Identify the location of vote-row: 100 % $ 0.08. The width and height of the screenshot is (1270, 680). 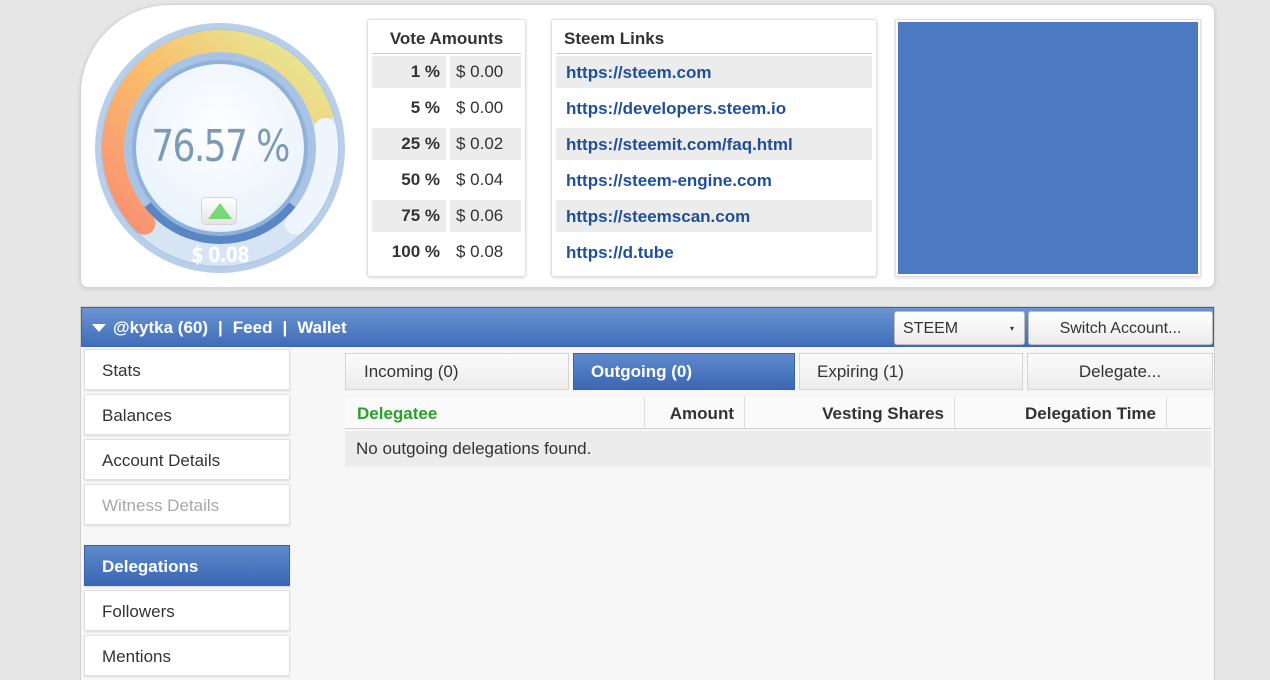
(446, 252).